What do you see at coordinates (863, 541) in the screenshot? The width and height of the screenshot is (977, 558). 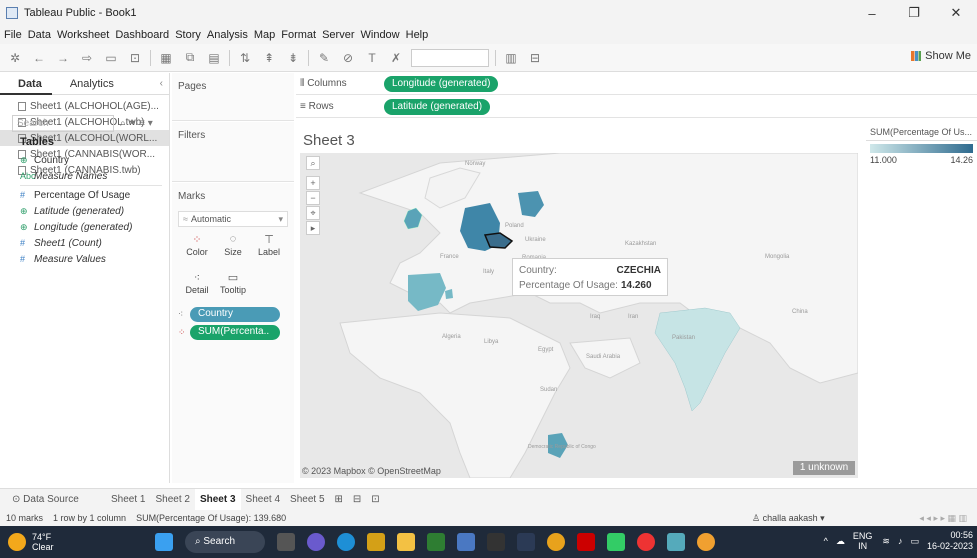 I see `language-indicator: ENG IN` at bounding box center [863, 541].